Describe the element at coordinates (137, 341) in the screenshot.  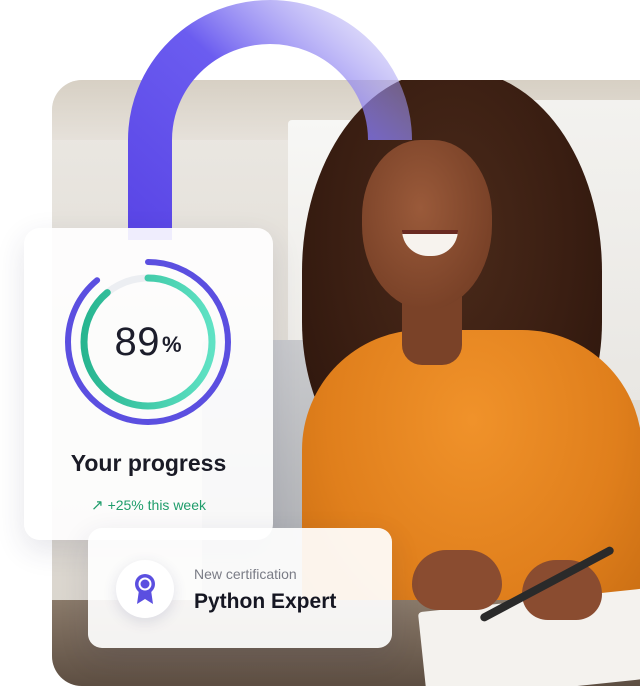
I see `progress-value: 89` at that location.